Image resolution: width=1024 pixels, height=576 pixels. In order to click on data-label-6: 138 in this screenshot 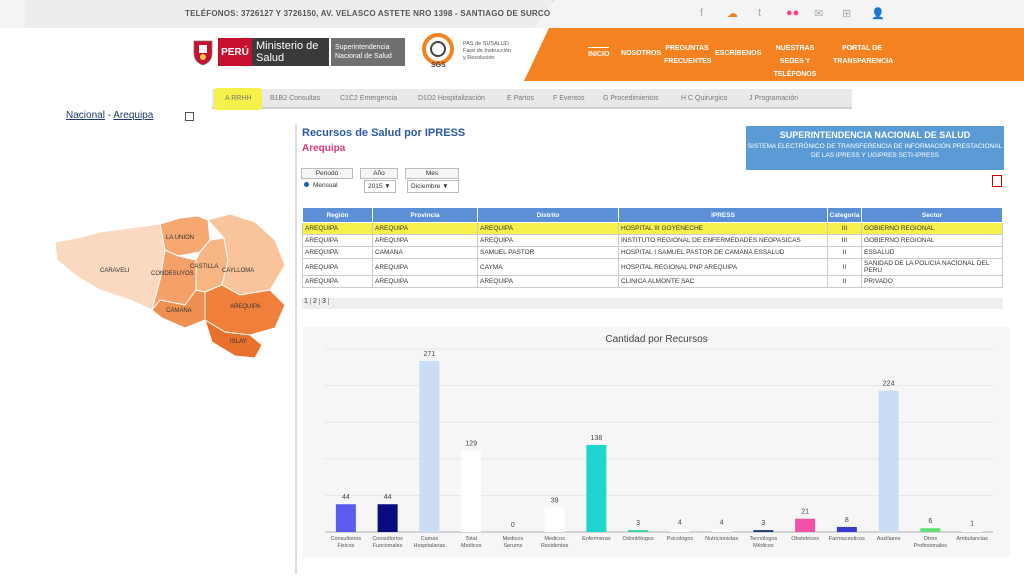, I will do `click(597, 438)`.